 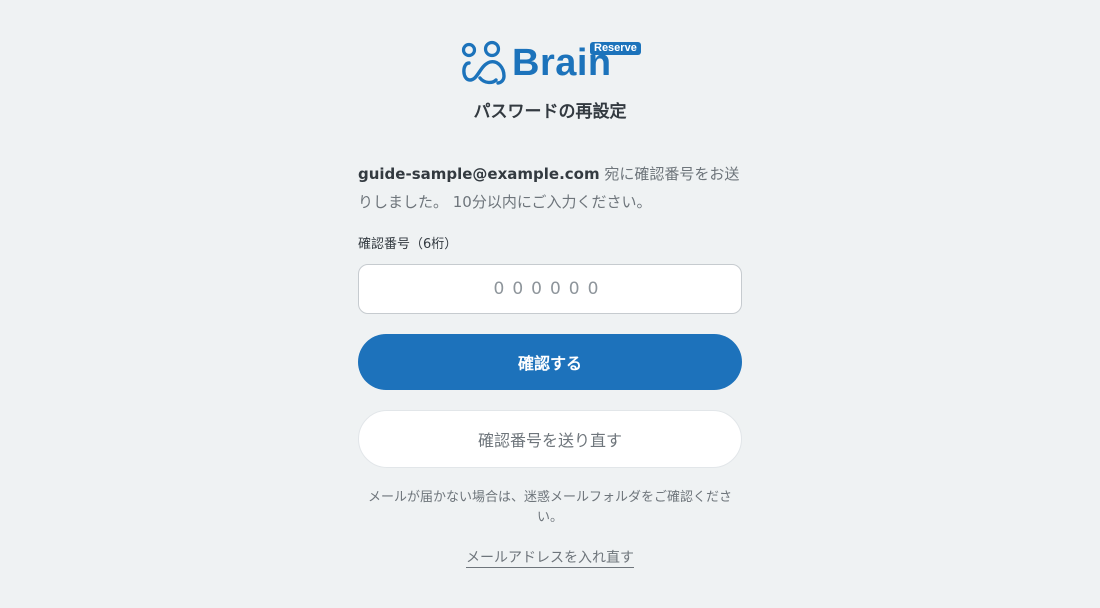 What do you see at coordinates (549, 507) in the screenshot?
I see `spam-folder-note: メールが届かない場合は、迷惑メールフォルダをご確認ください。` at bounding box center [549, 507].